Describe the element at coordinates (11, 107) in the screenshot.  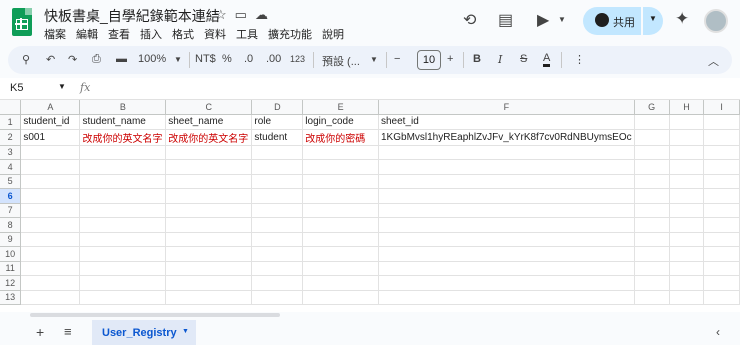
I see `select-all-corner` at that location.